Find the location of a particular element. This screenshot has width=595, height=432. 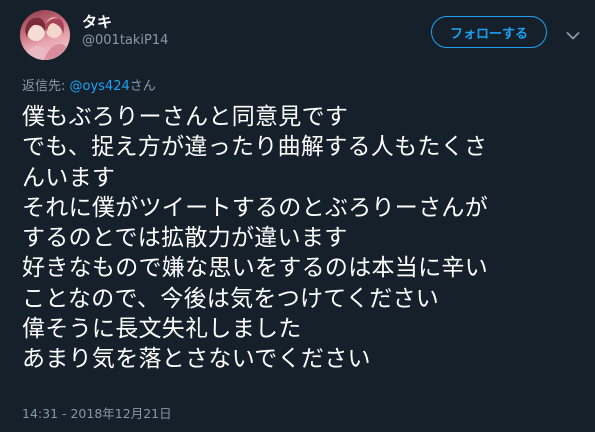

author-handle: @001takiP14 is located at coordinates (125, 40).